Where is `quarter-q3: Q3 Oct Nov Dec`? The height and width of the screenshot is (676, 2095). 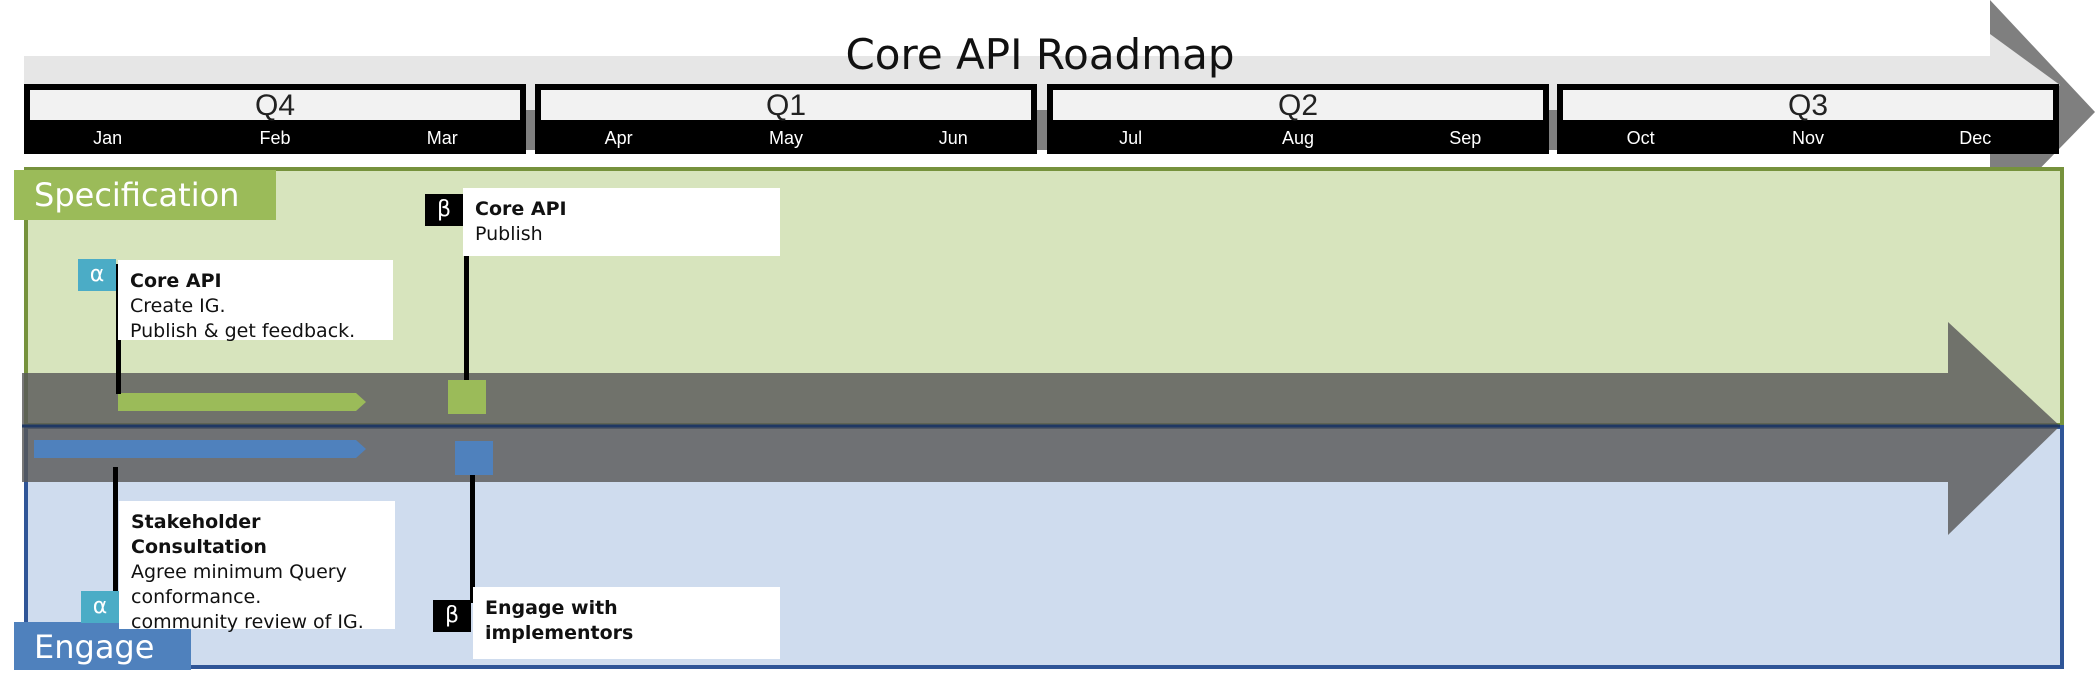 quarter-q3: Q3 Oct Nov Dec is located at coordinates (1808, 119).